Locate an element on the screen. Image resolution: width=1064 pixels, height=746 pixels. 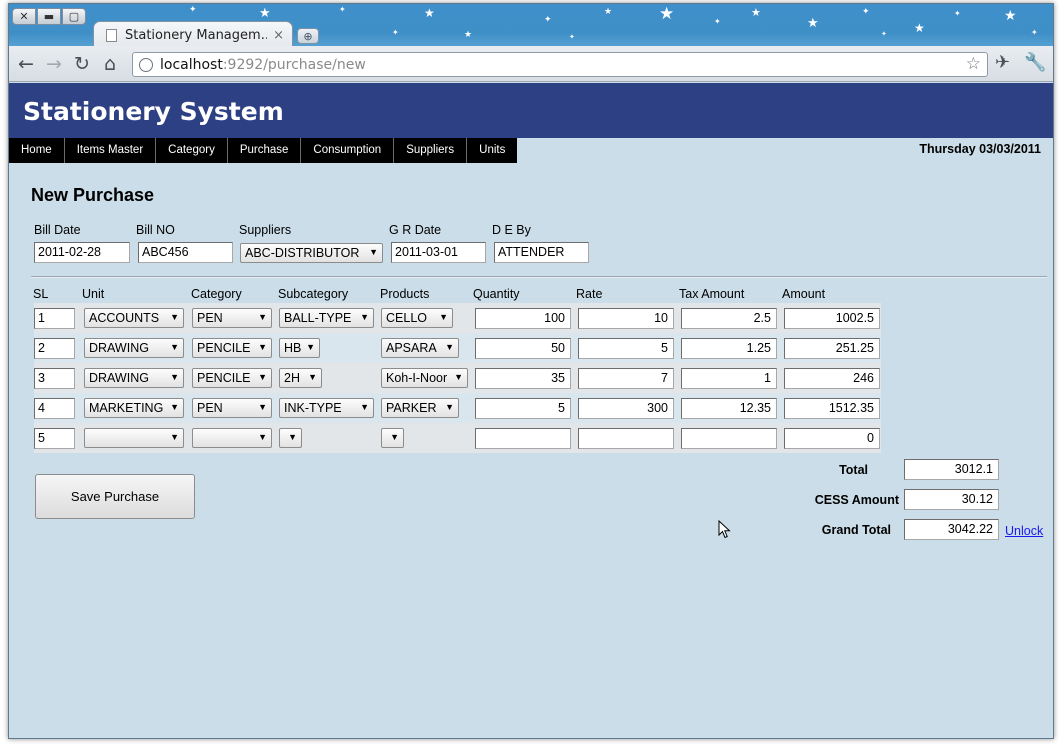
quantity-field: 50 is located at coordinates (523, 348).